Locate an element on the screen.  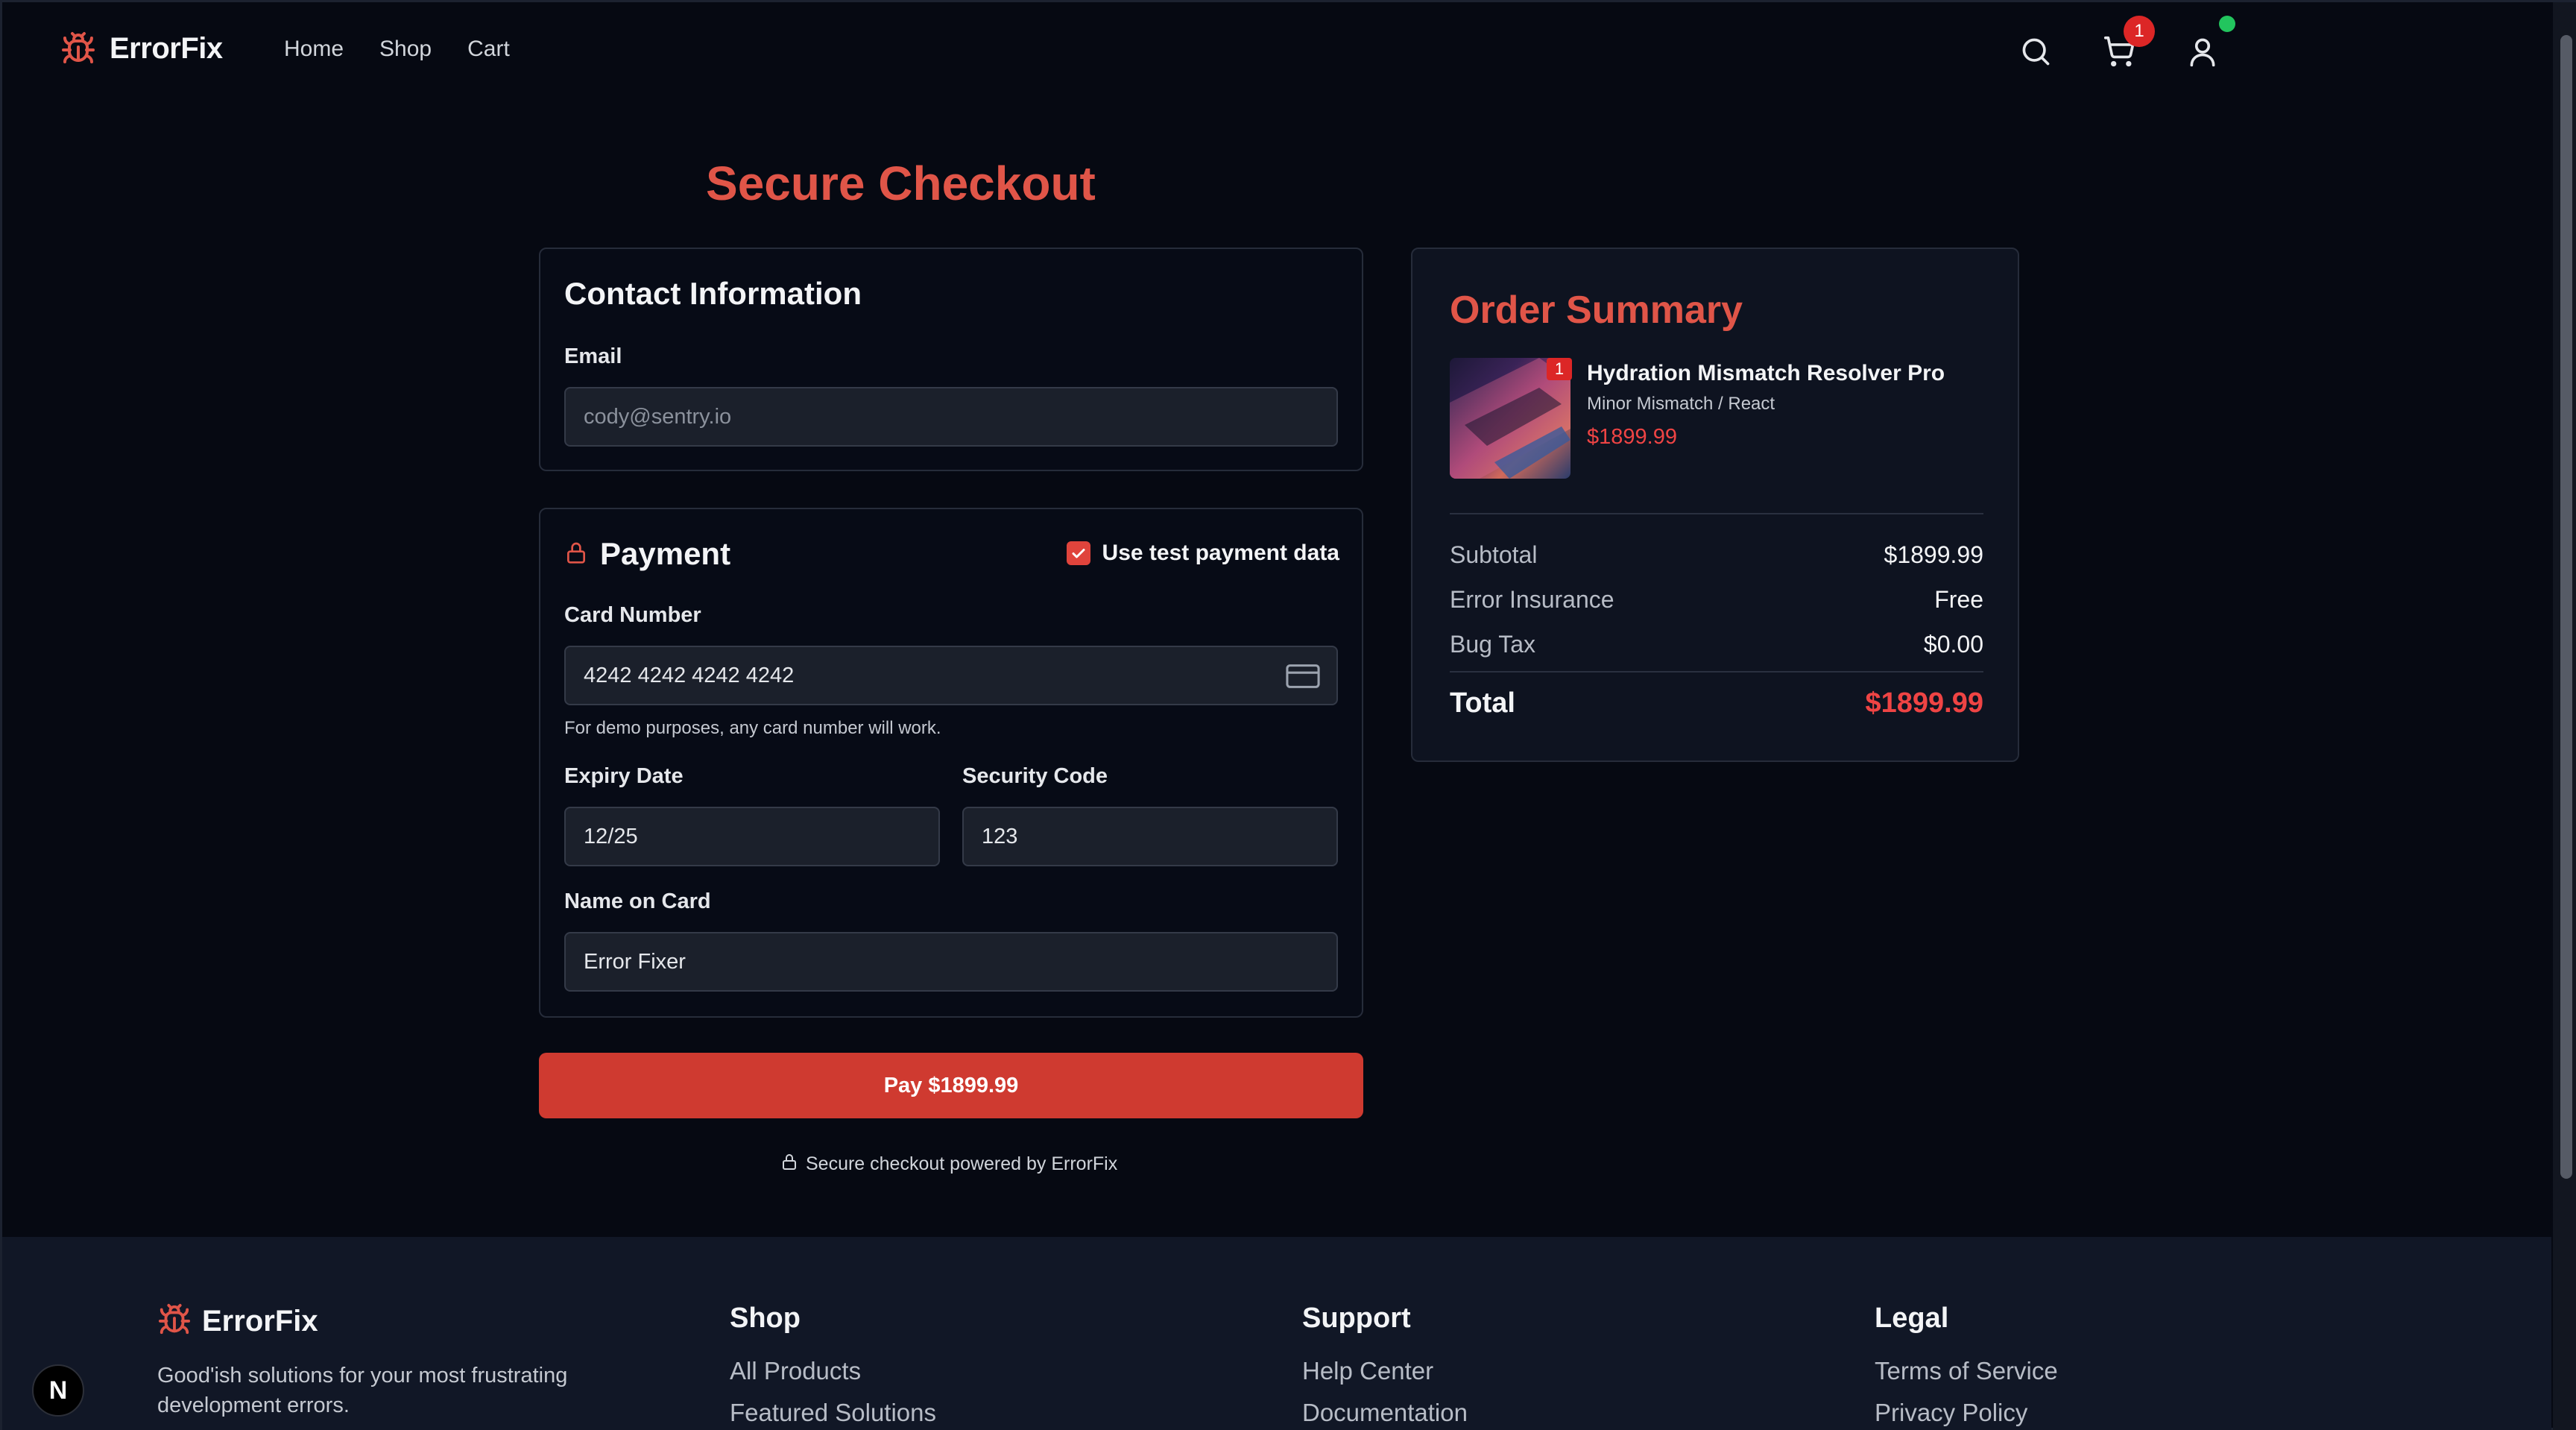
security-code-field: 123 is located at coordinates (1150, 836).